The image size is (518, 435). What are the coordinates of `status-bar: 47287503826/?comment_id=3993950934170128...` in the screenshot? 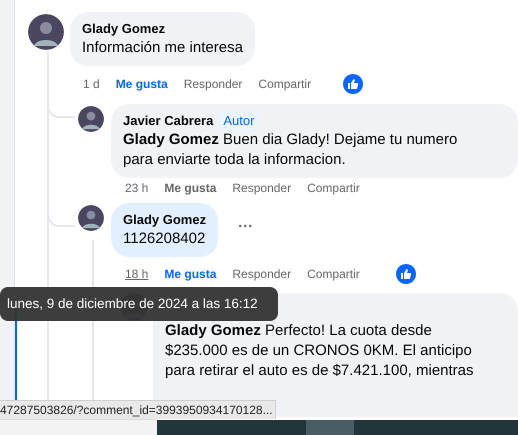 It's located at (138, 409).